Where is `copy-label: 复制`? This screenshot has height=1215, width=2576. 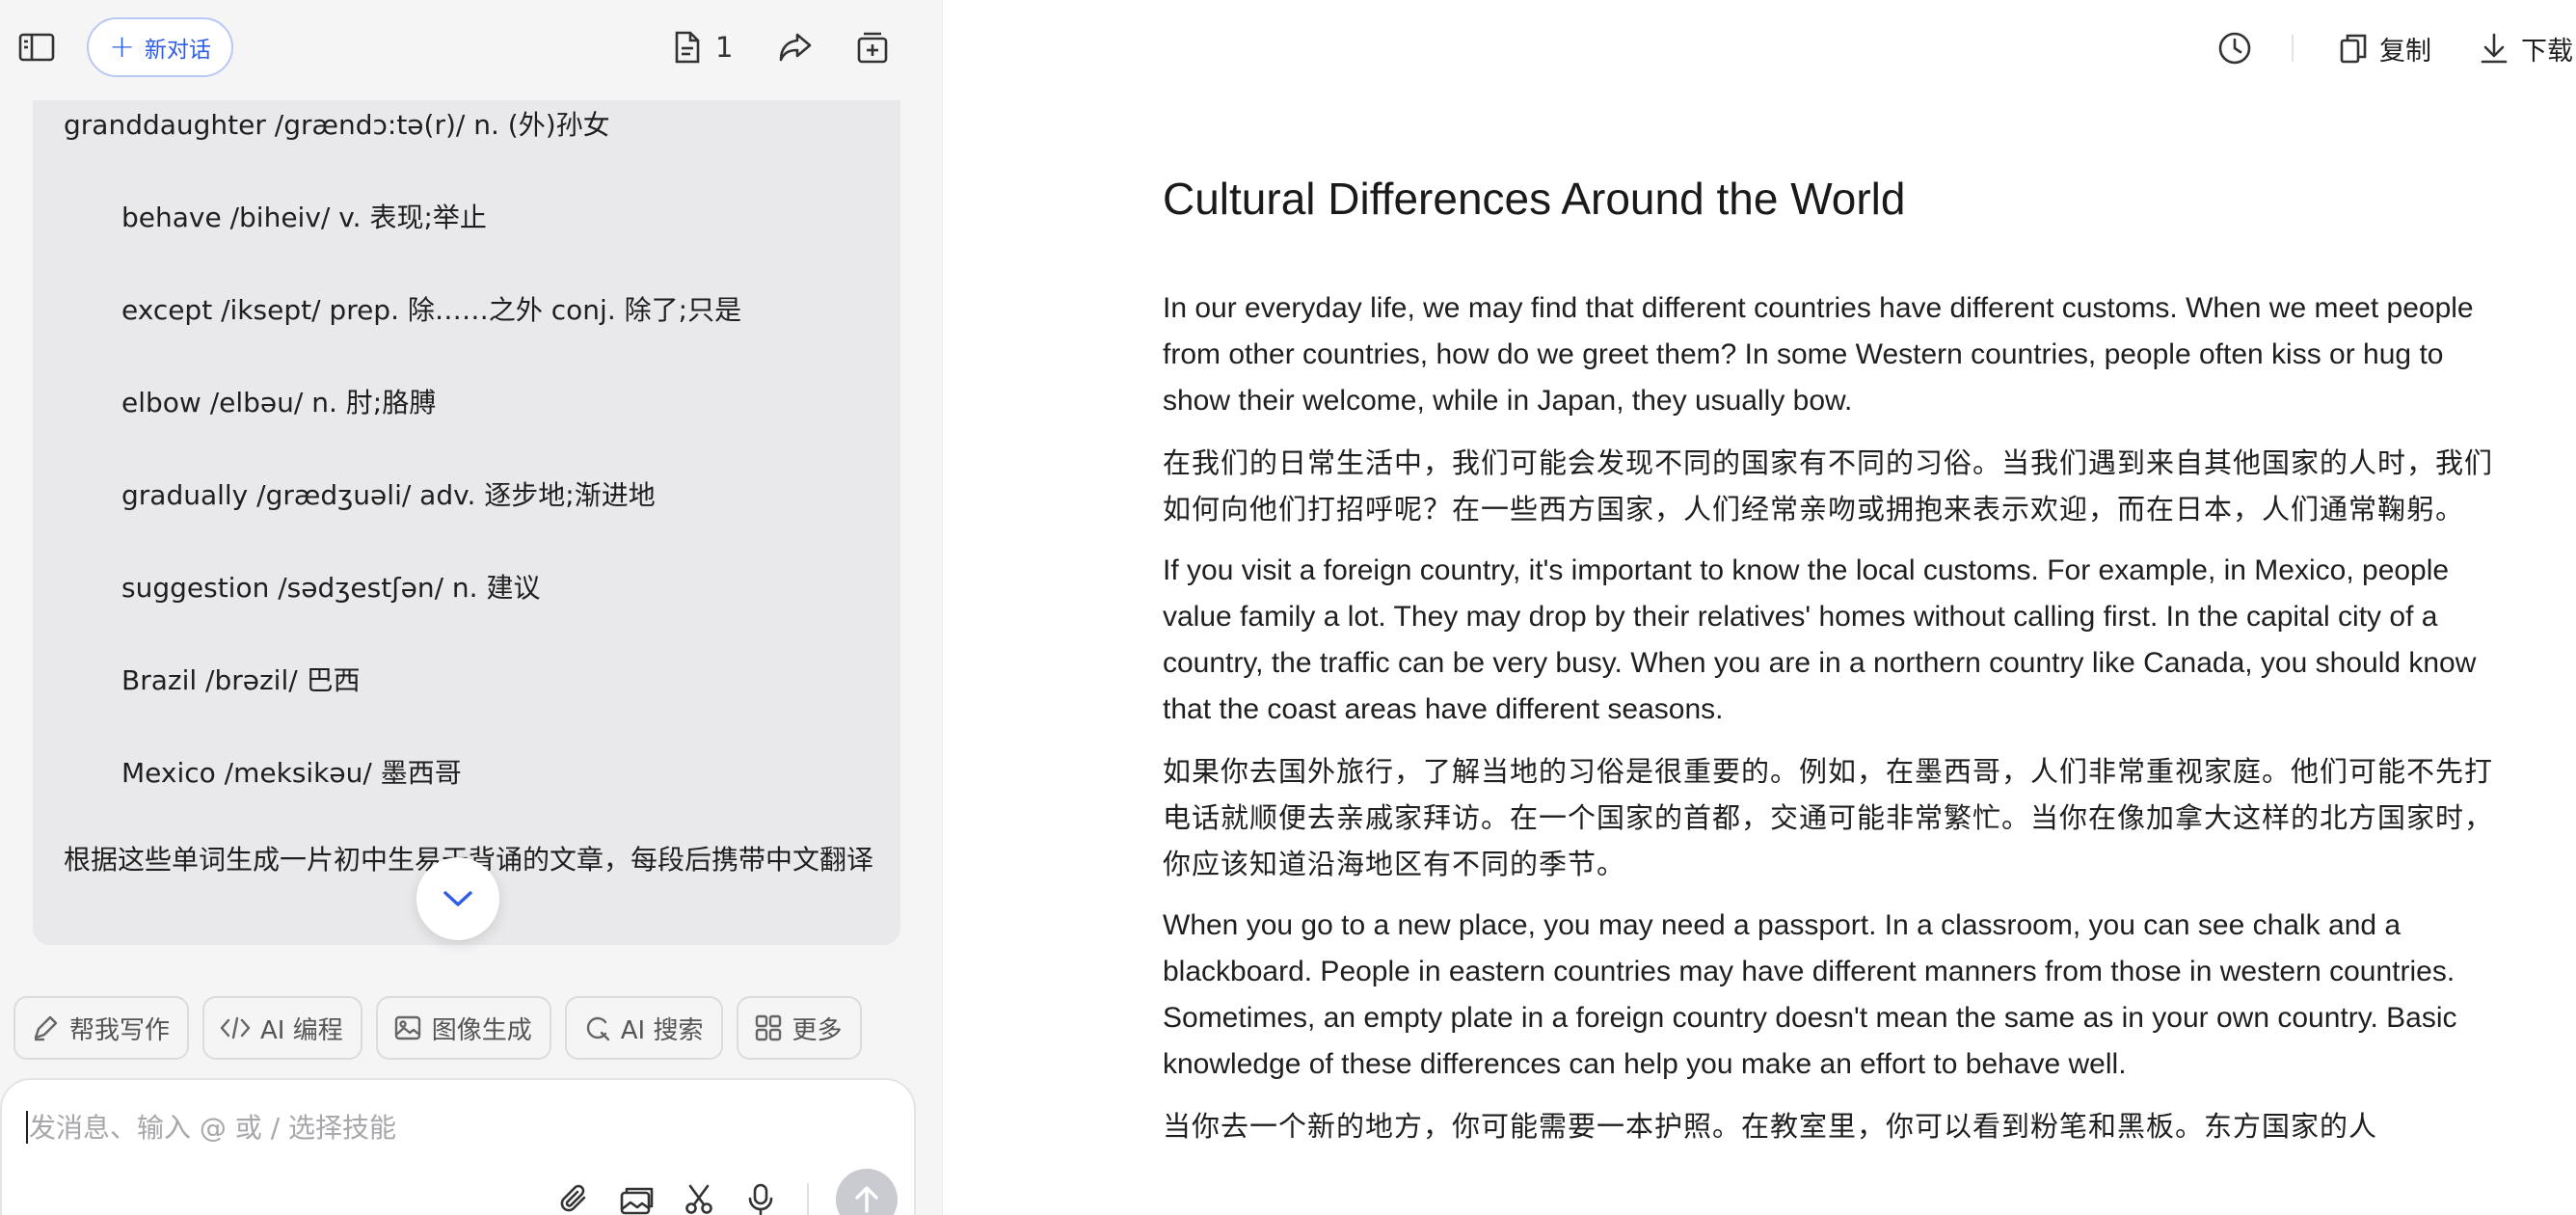
copy-label: 复制 is located at coordinates (2405, 51).